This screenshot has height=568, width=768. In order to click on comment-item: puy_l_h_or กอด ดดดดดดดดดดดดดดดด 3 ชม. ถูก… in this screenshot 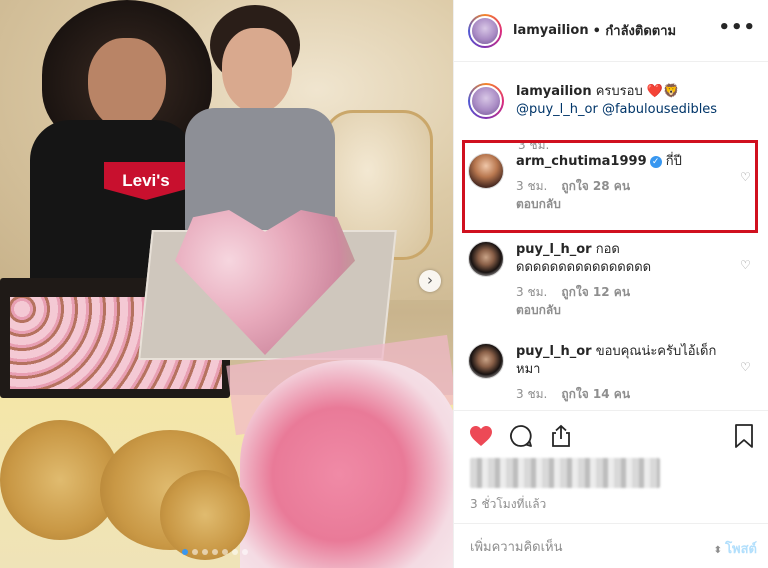, I will do `click(613, 280)`.